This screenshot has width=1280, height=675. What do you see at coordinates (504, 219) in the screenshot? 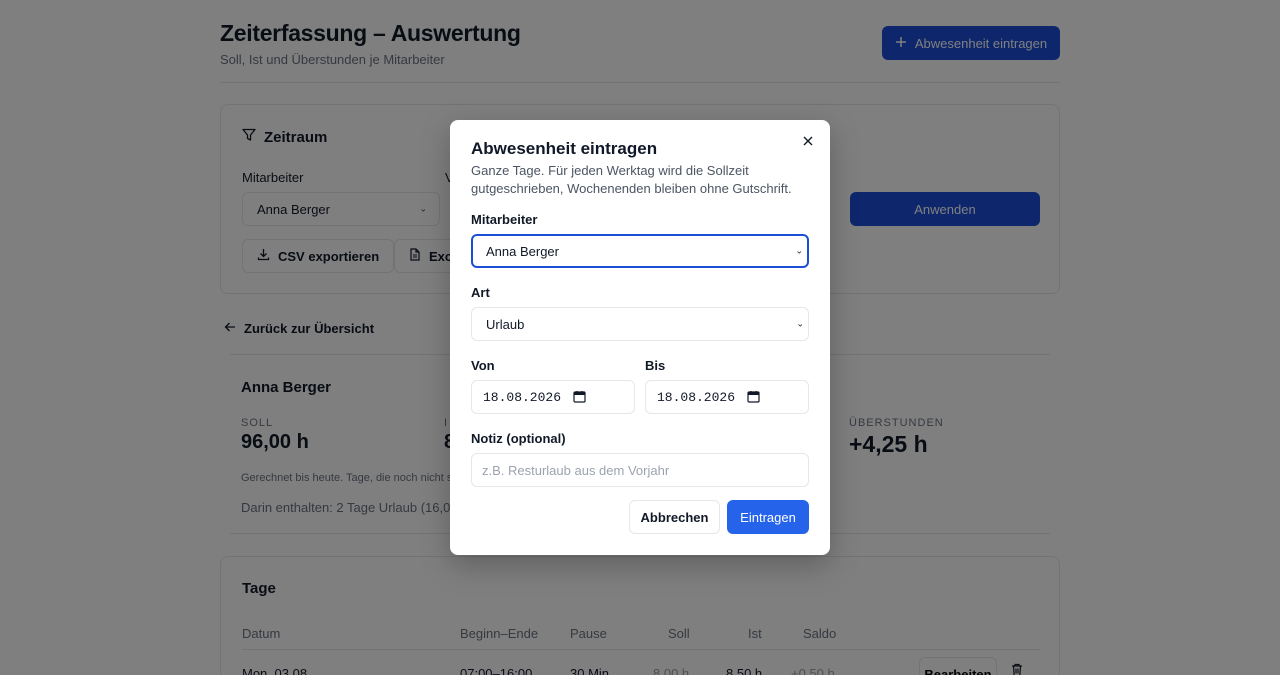
I see `dialog-employee-label: Mitarbeiter` at bounding box center [504, 219].